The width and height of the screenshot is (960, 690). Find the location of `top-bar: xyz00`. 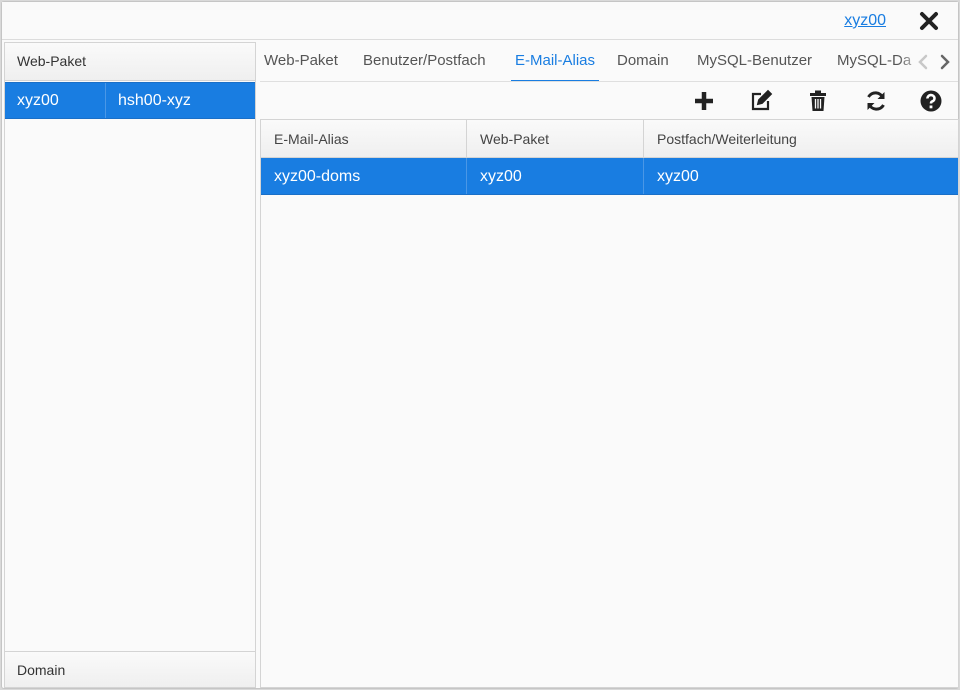

top-bar: xyz00 is located at coordinates (480, 21).